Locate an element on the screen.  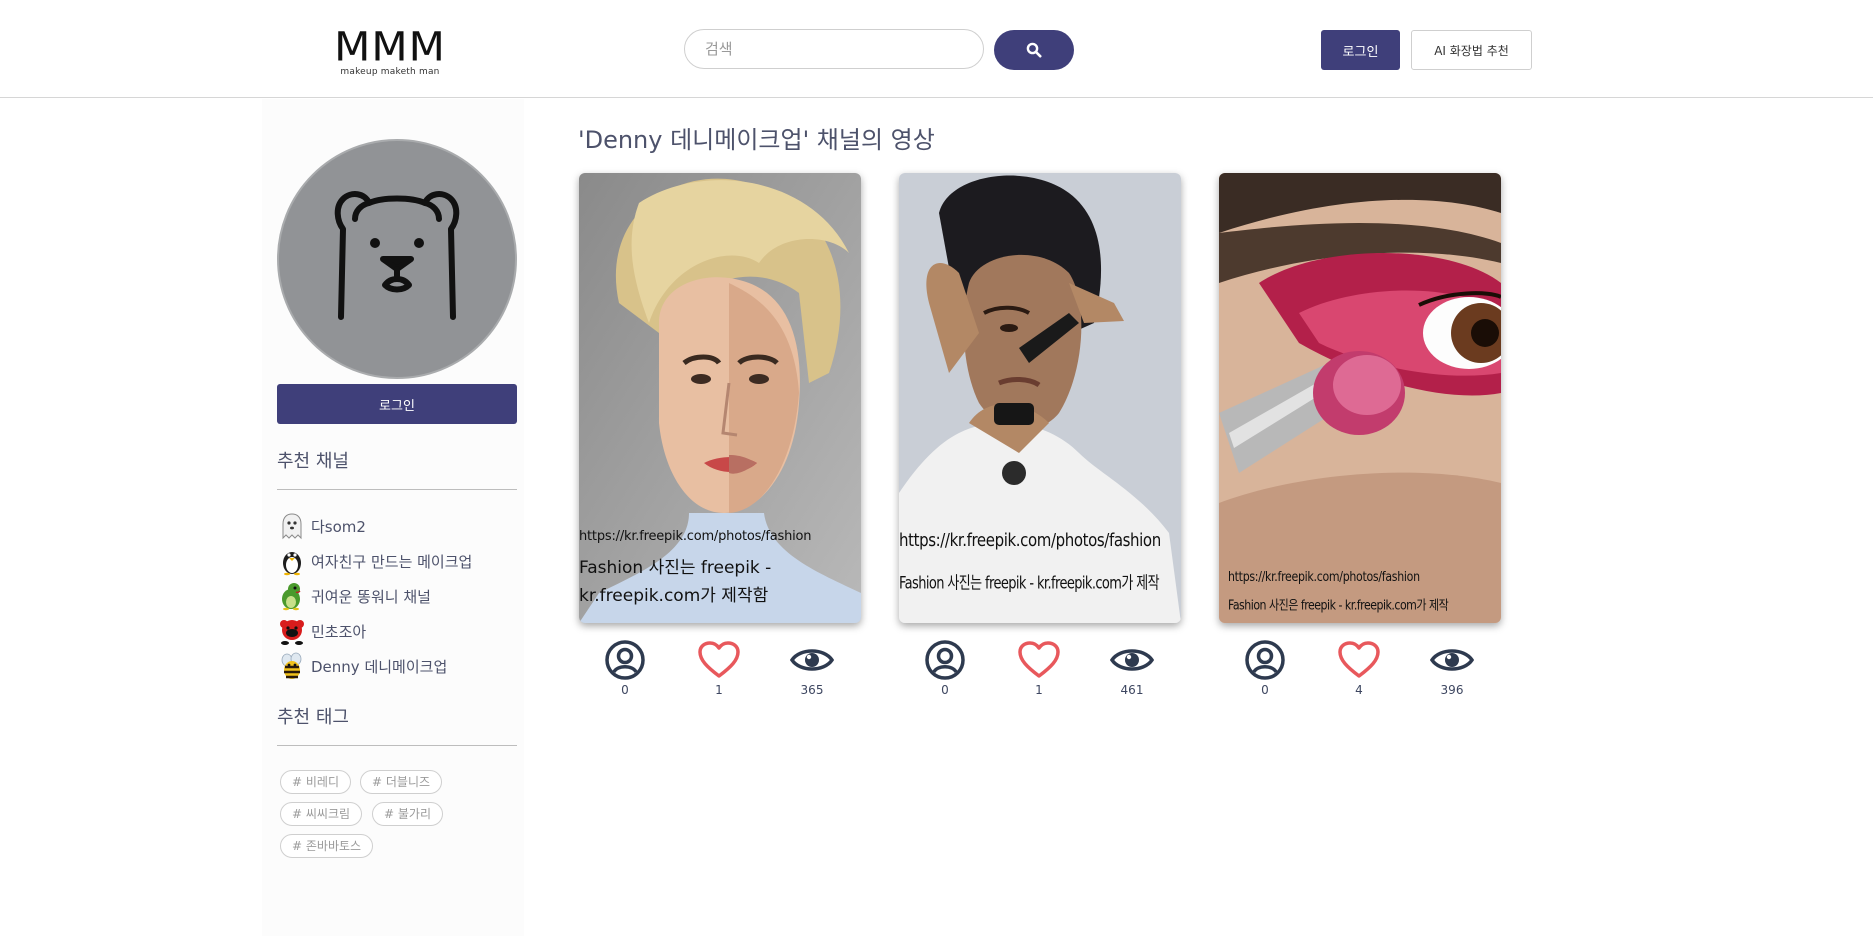
channel-name: Denny 데니메이크업 is located at coordinates (379, 666).